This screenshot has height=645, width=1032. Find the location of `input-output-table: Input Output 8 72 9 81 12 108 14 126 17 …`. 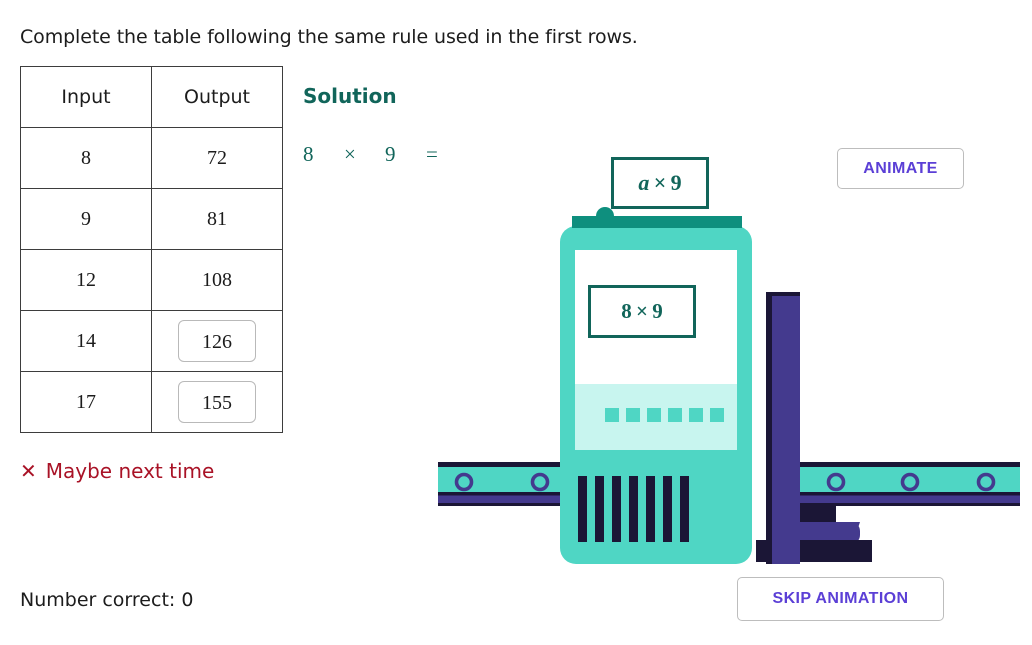

input-output-table: Input Output 8 72 9 81 12 108 14 126 17 … is located at coordinates (151, 249).